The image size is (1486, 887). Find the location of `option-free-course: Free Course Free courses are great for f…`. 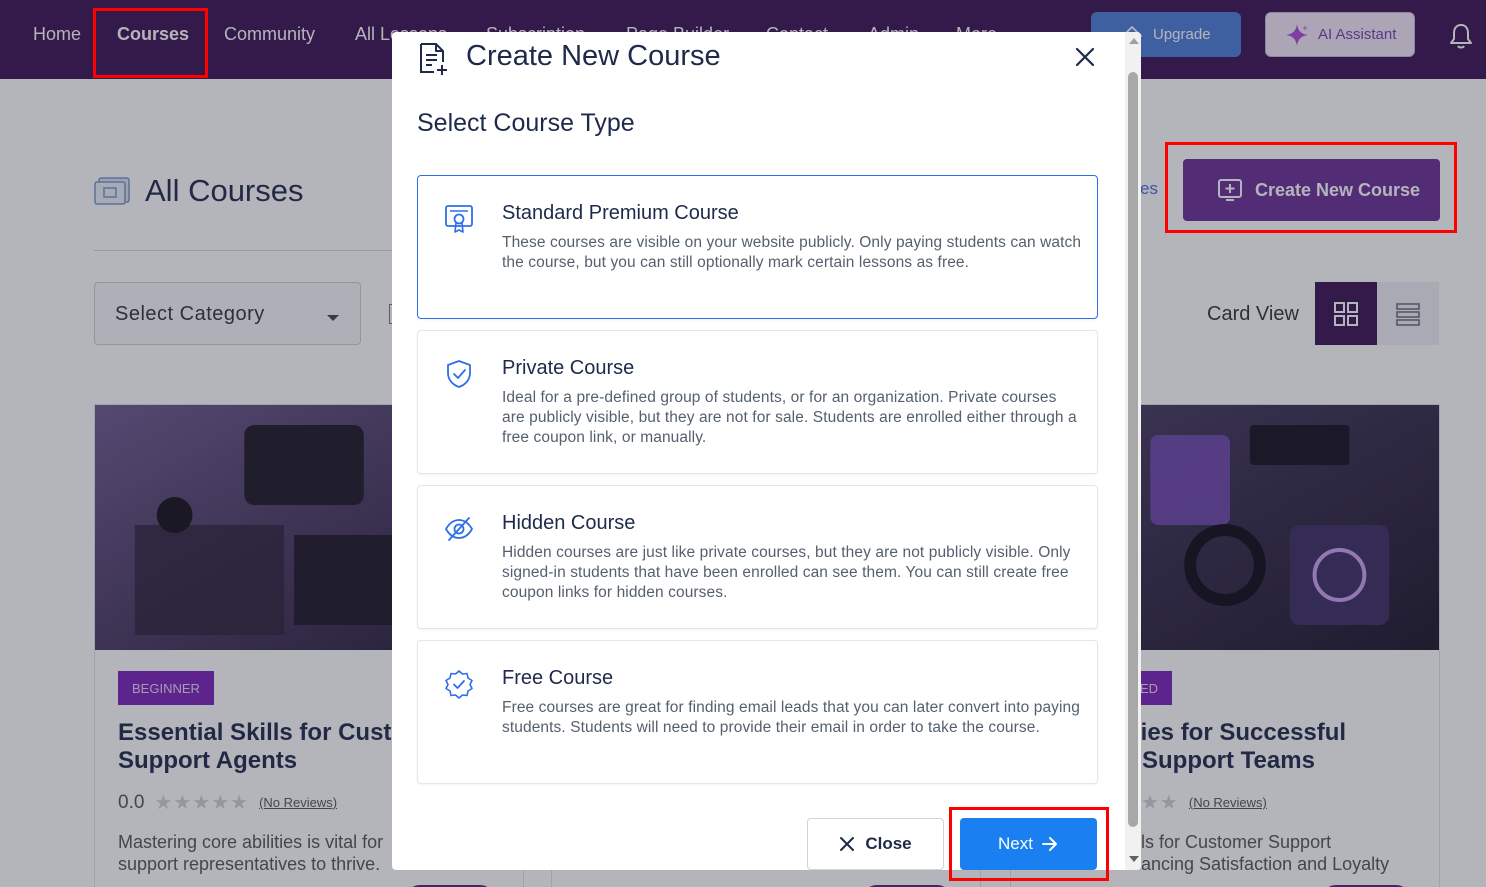

option-free-course: Free Course Free courses are great for f… is located at coordinates (757, 712).